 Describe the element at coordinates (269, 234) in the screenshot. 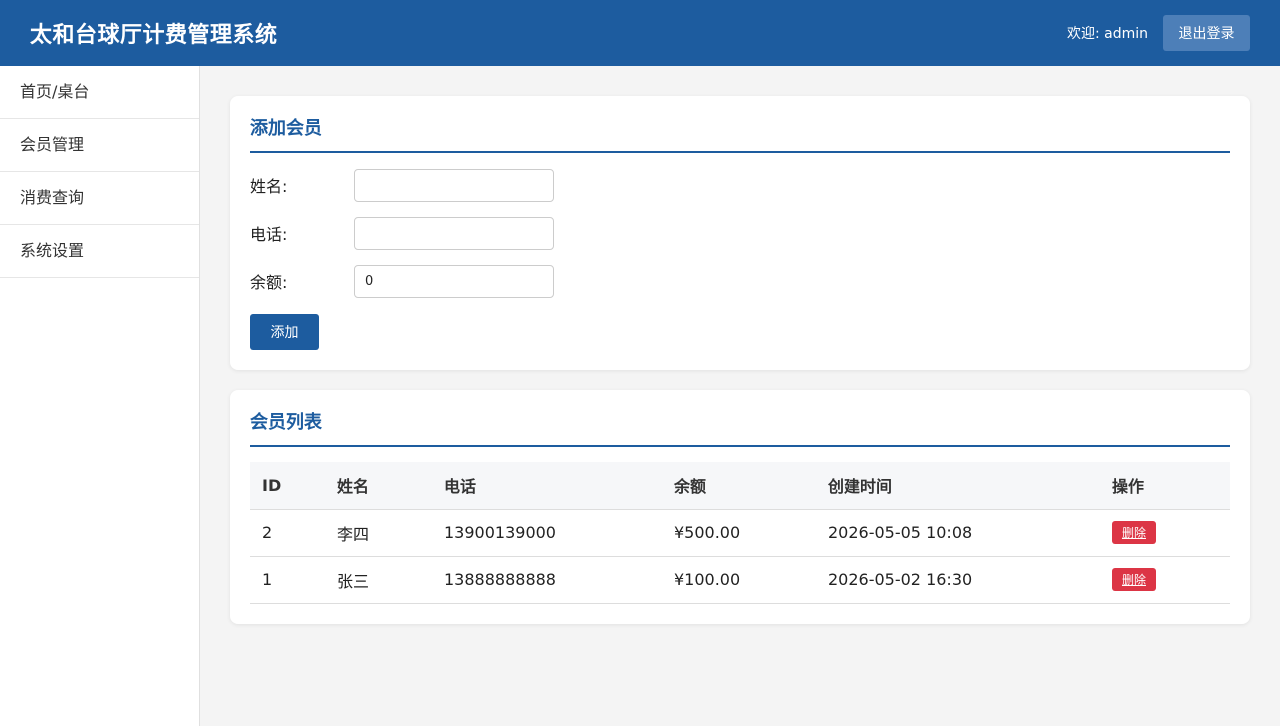

I see `phone-label: 电话:` at that location.